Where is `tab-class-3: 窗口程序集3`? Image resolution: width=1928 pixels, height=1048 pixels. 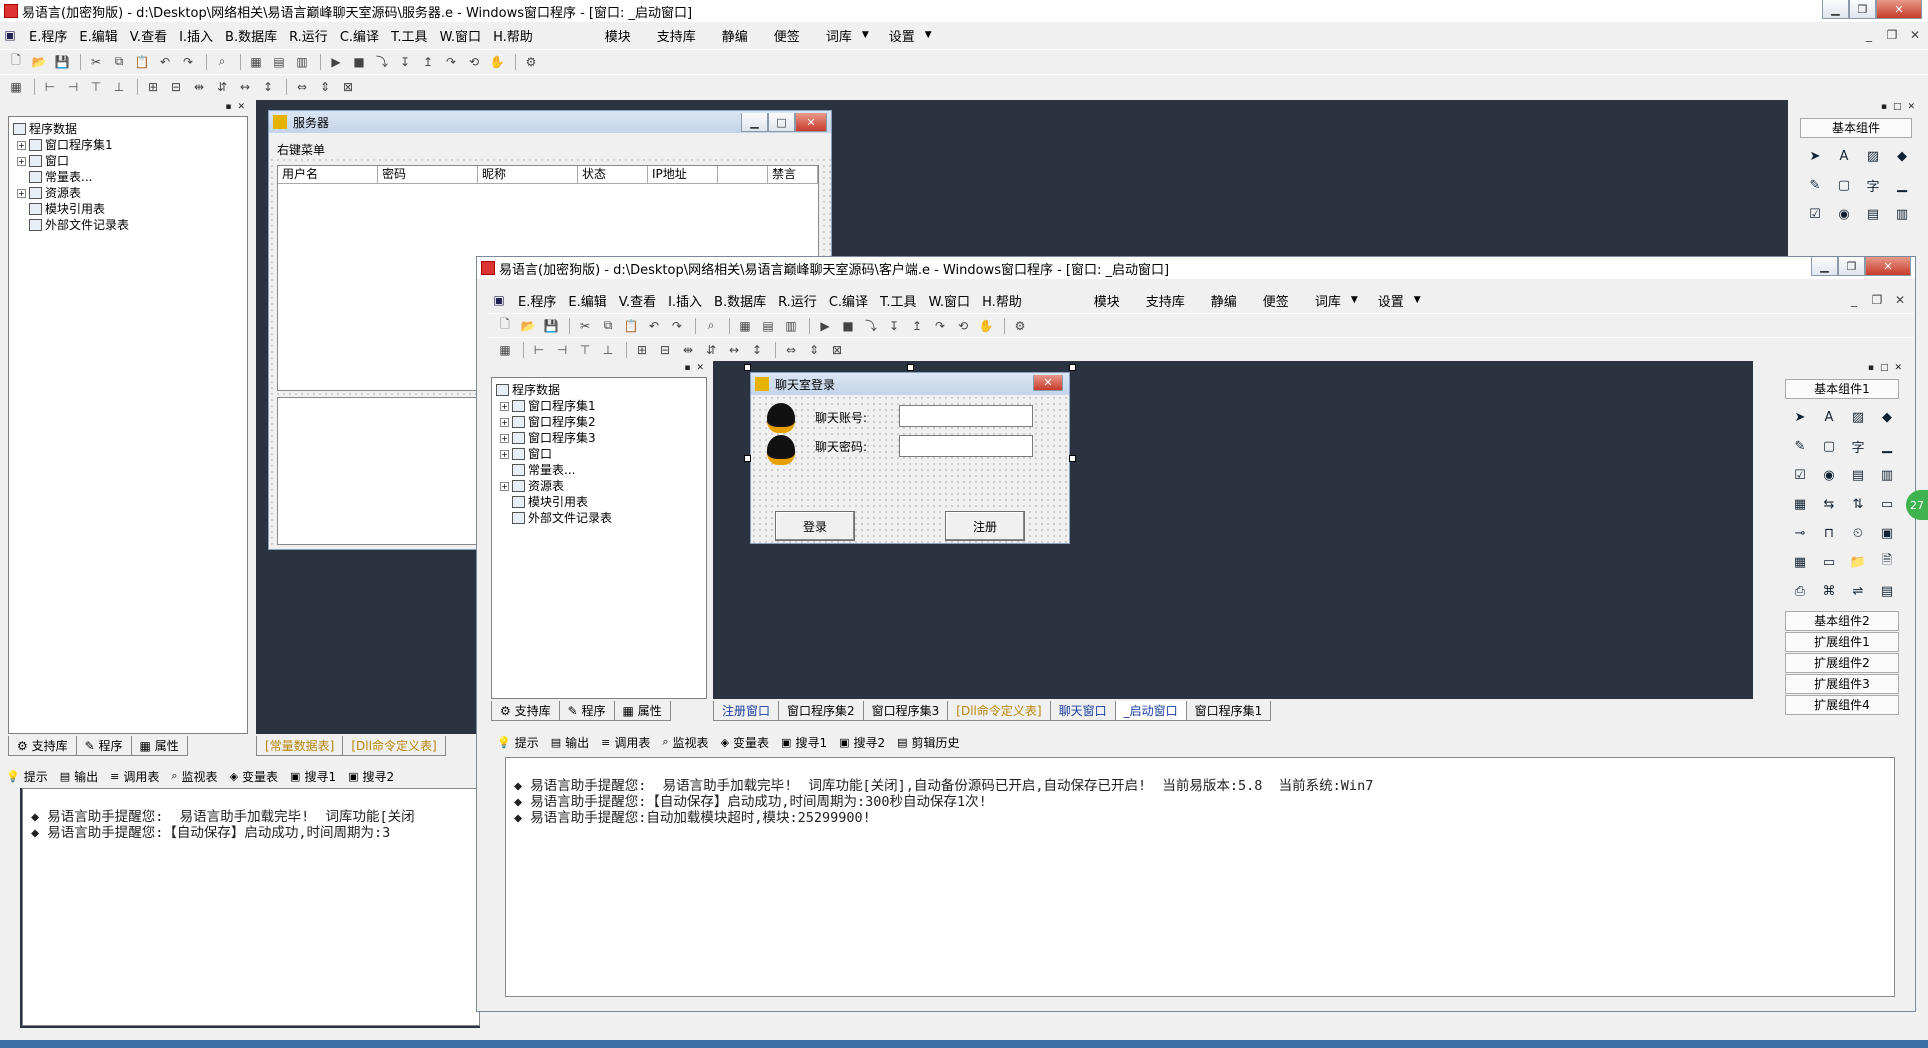 tab-class-3: 窗口程序集3 is located at coordinates (905, 711).